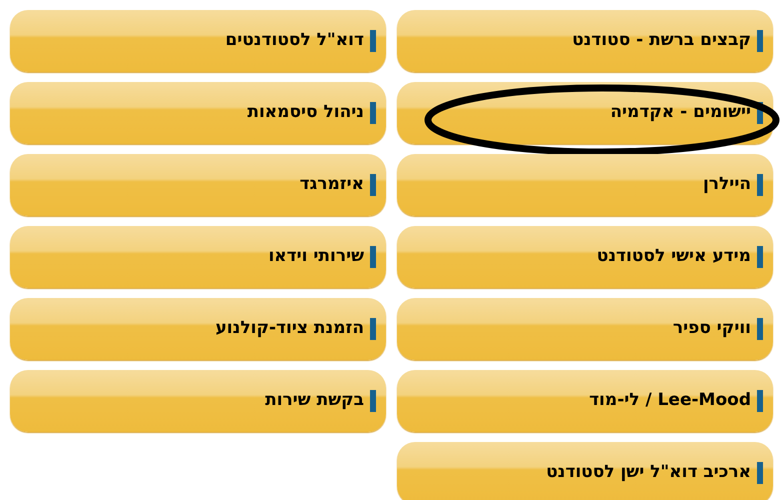  What do you see at coordinates (198, 113) in the screenshot?
I see `menu-button: ניהול סיסמאות` at bounding box center [198, 113].